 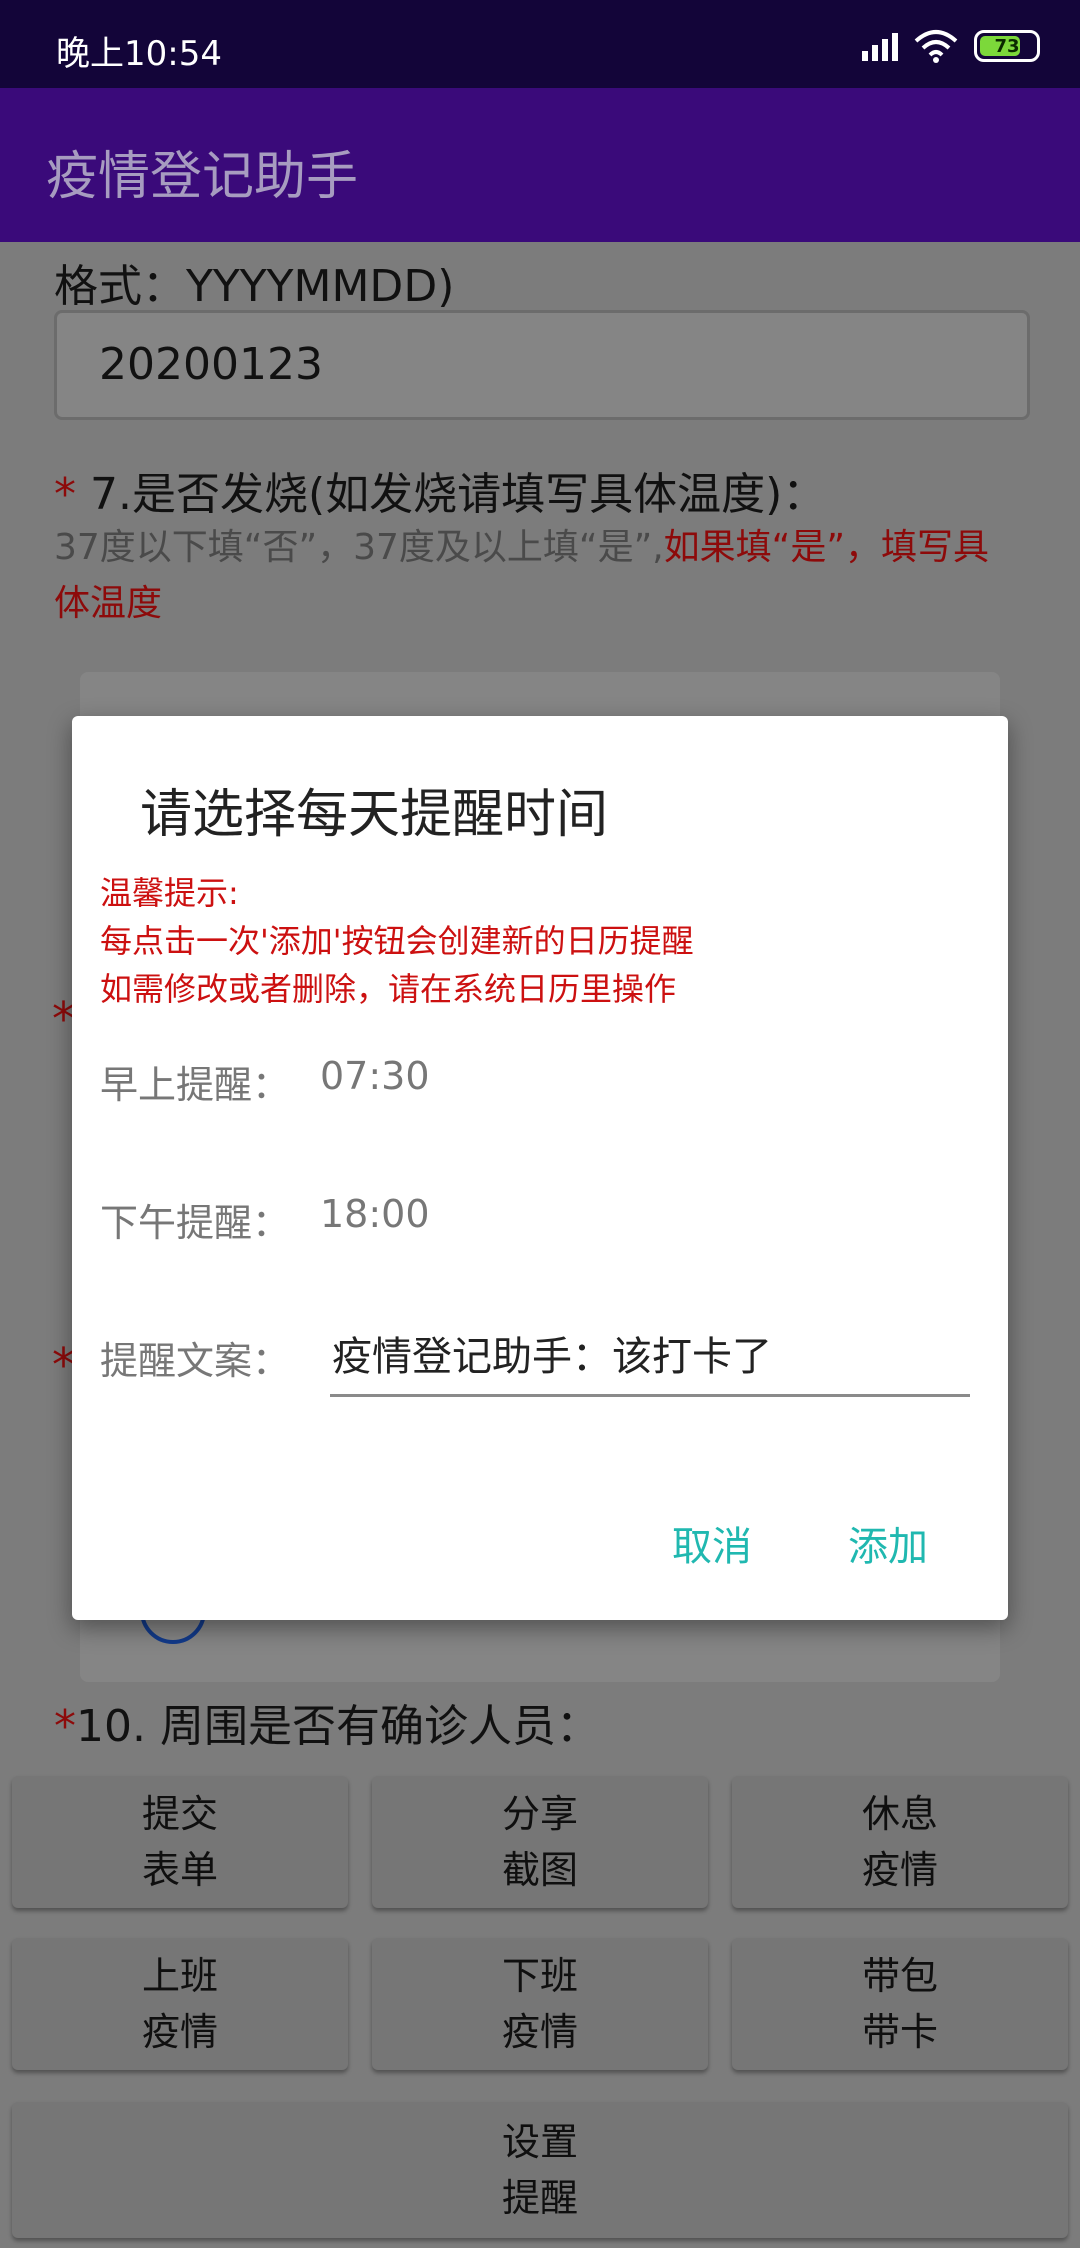 I want to click on afternoon-time-picker: 18:00, so click(x=375, y=1214).